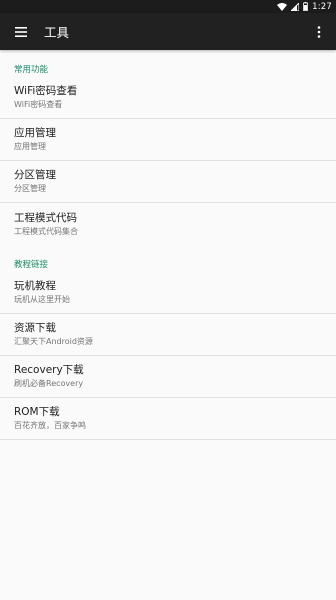 The image size is (336, 600). Describe the element at coordinates (38, 104) in the screenshot. I see `item-subtitle: WiFi密码查看` at that location.